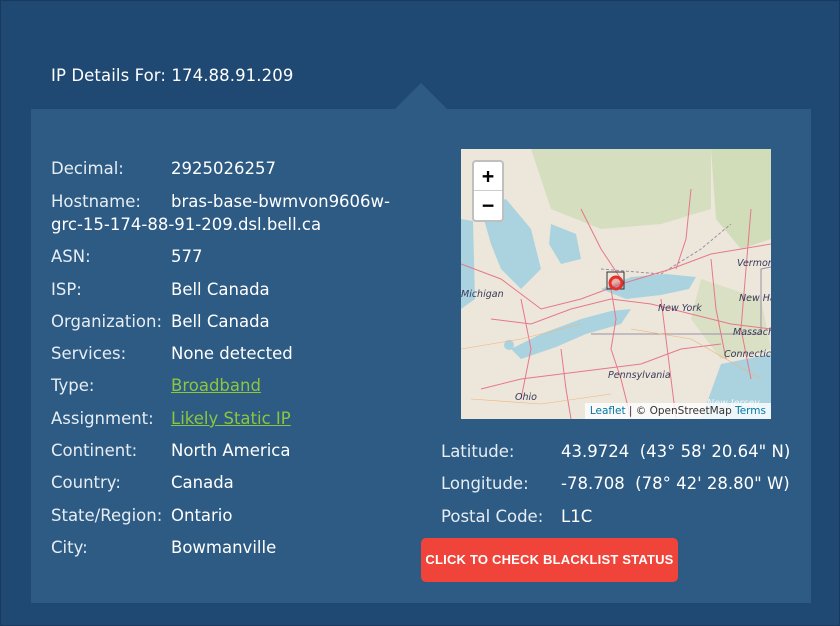 The height and width of the screenshot is (626, 840). I want to click on services-label: Services:, so click(89, 353).